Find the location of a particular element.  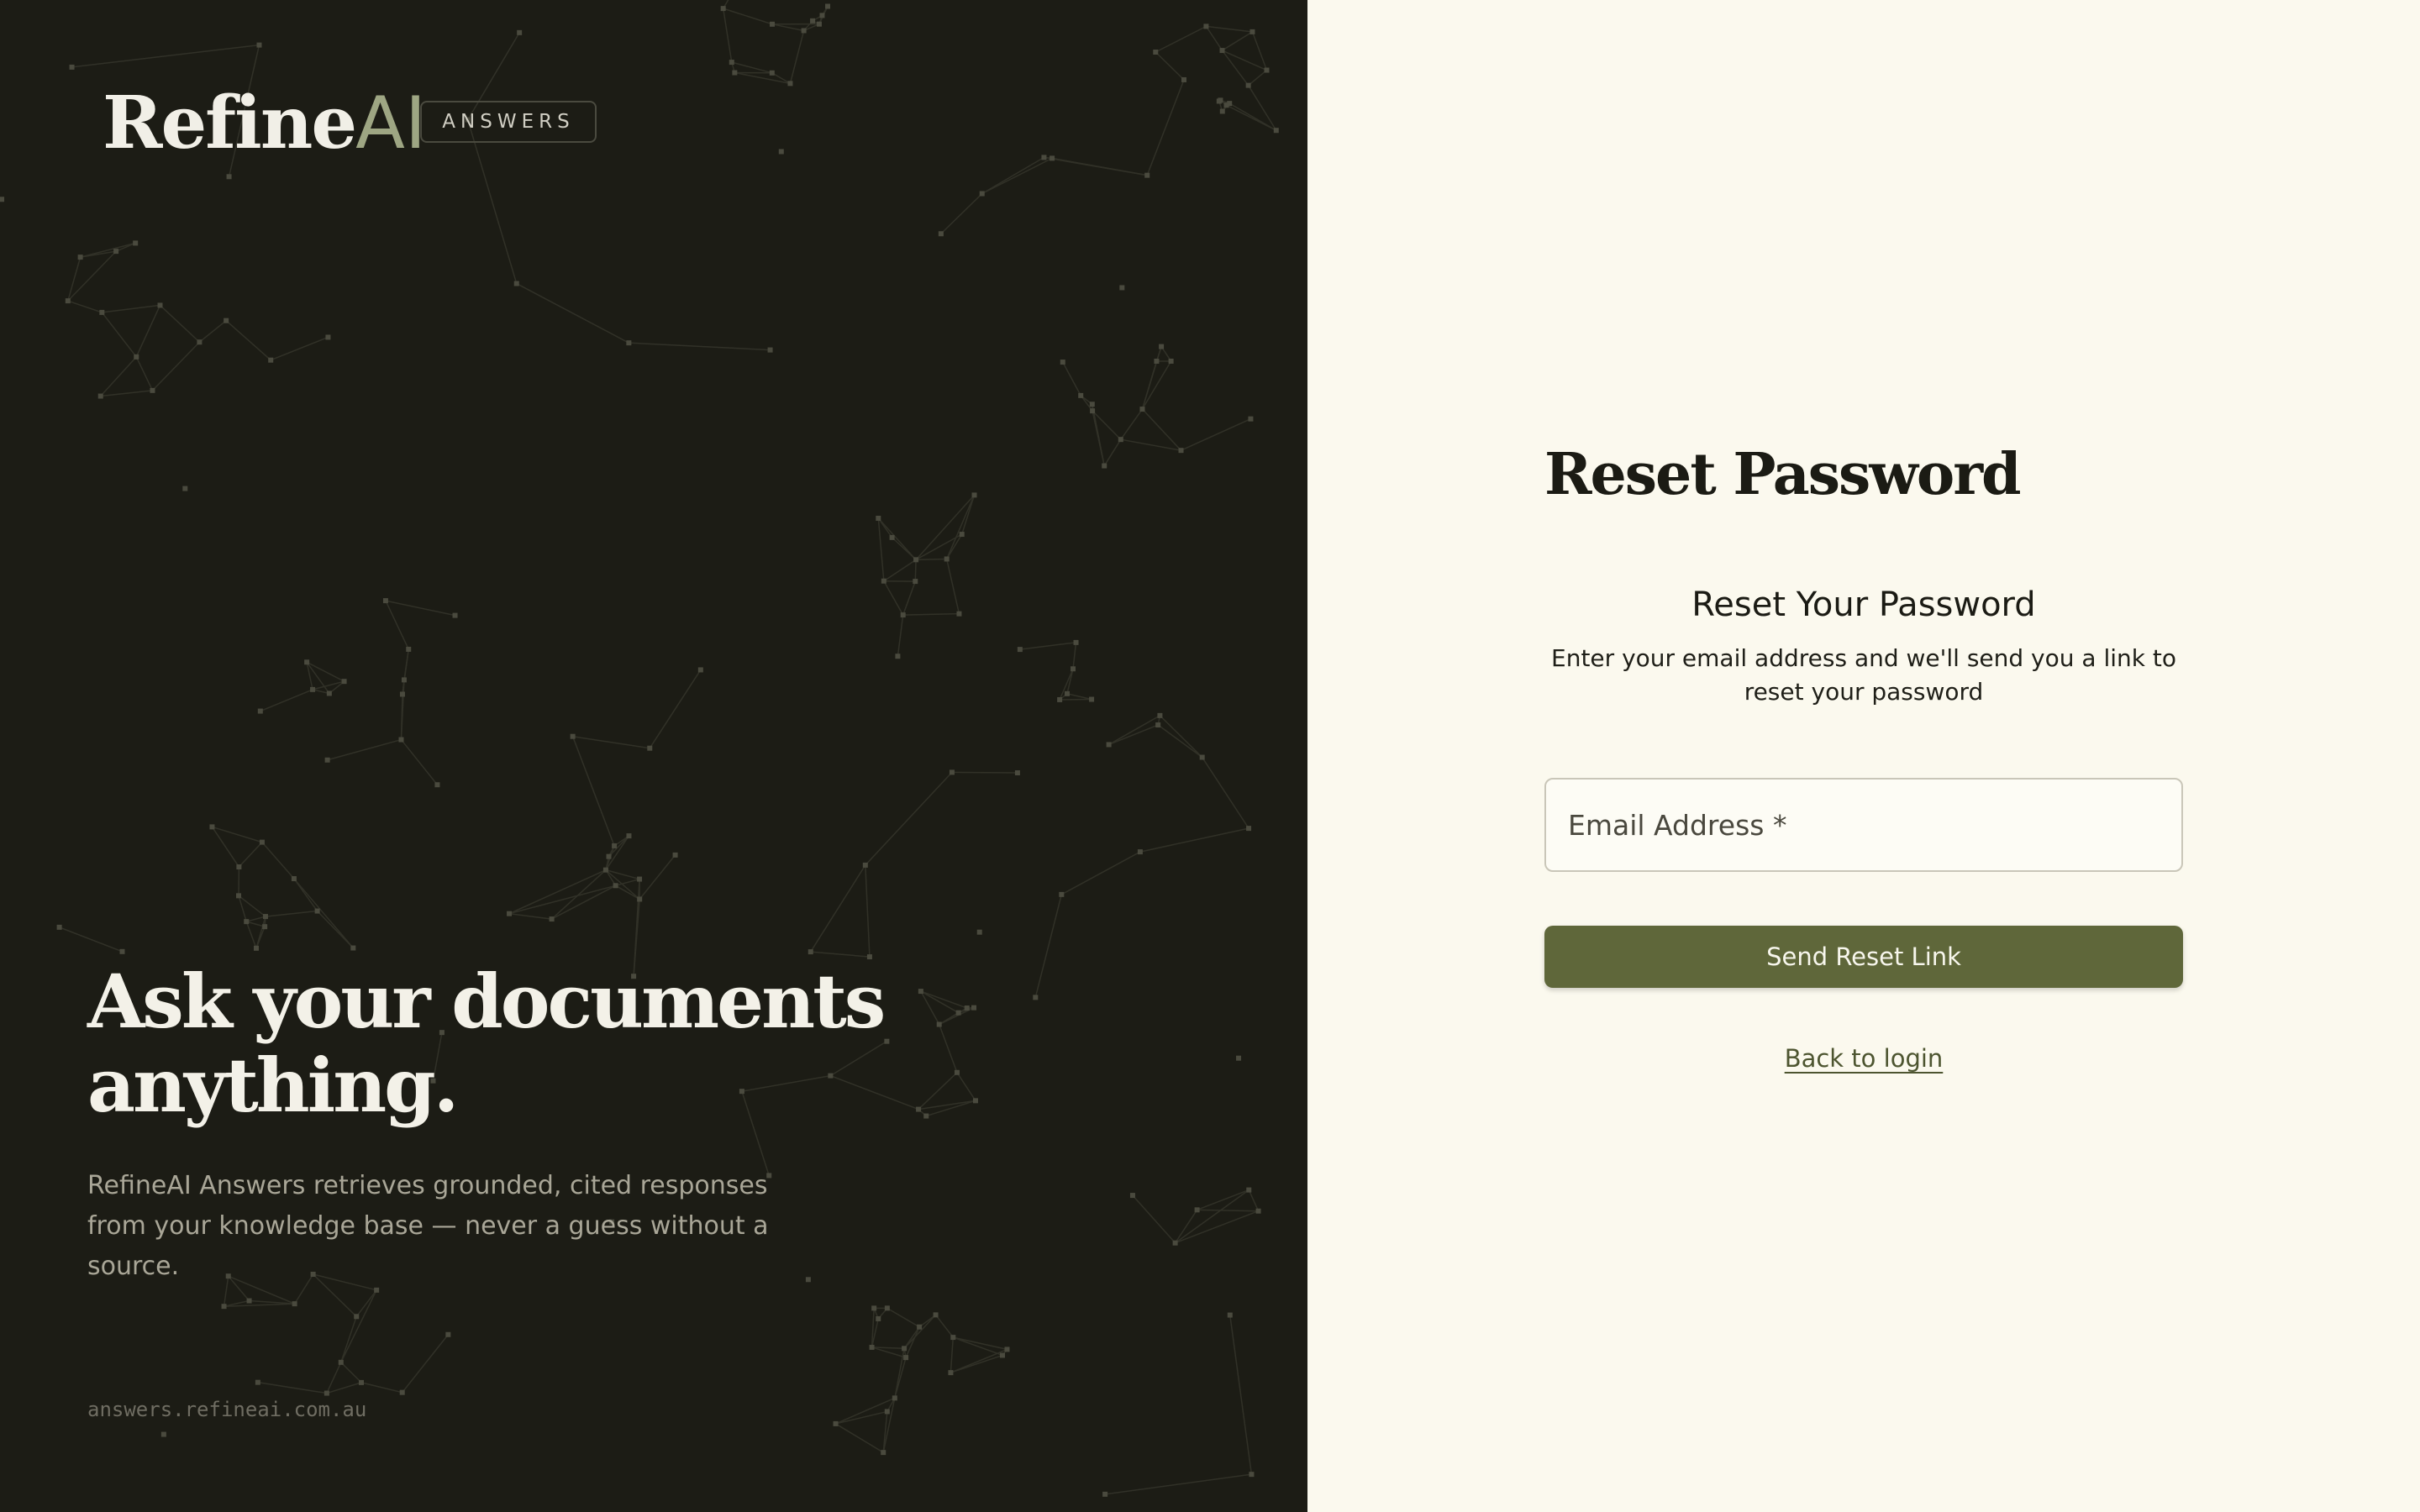

email-field is located at coordinates (1863, 825).